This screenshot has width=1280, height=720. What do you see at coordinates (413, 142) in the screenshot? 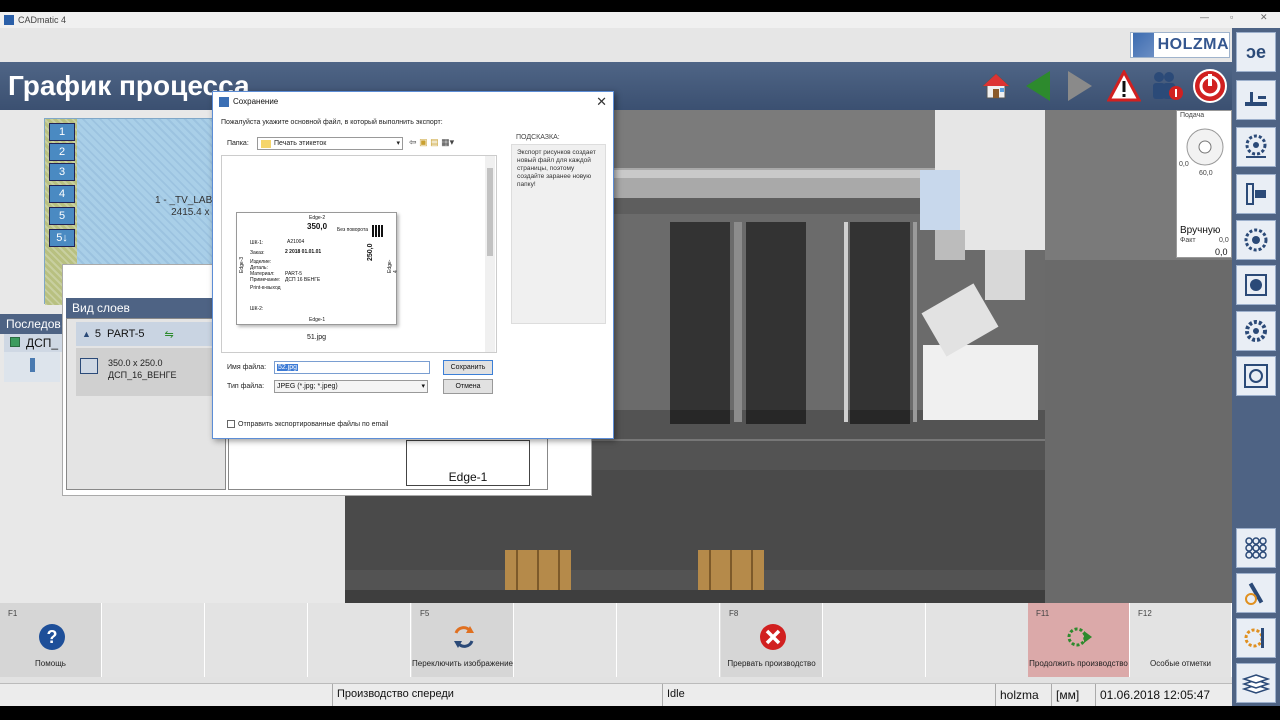
I see `back-arrow-icon: ⇦` at bounding box center [413, 142].